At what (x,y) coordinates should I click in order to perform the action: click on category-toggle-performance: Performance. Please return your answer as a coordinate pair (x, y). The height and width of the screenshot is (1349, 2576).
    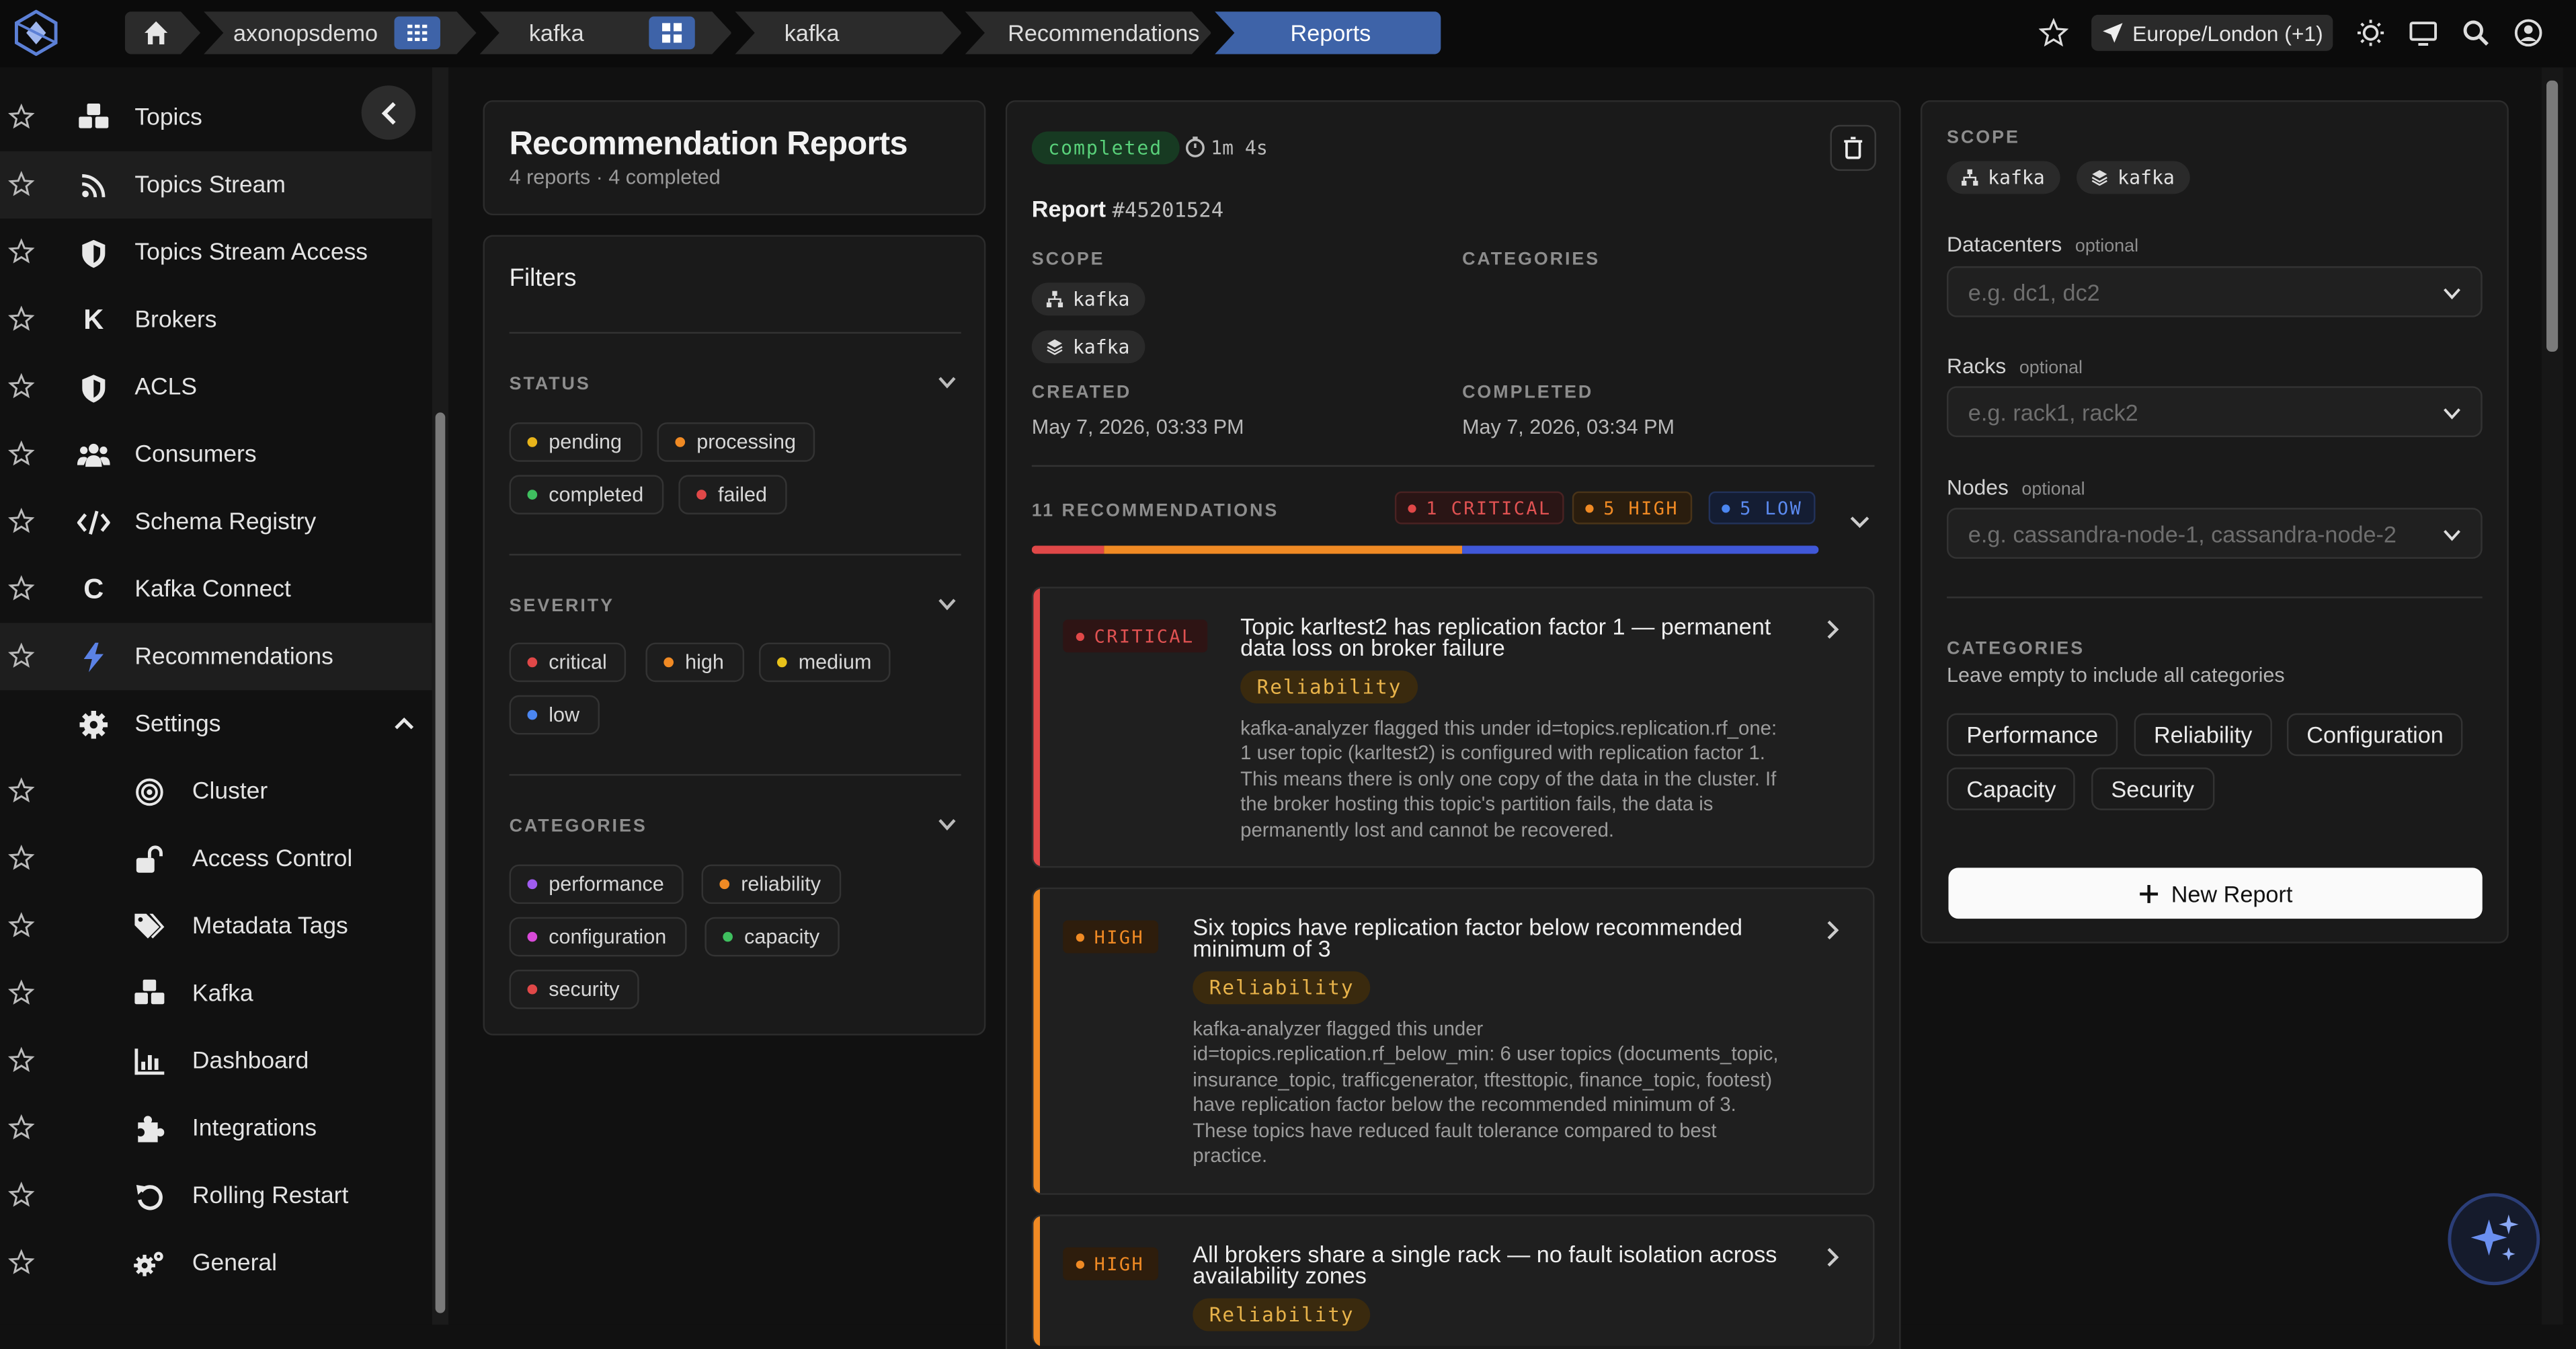
    Looking at the image, I should click on (2032, 735).